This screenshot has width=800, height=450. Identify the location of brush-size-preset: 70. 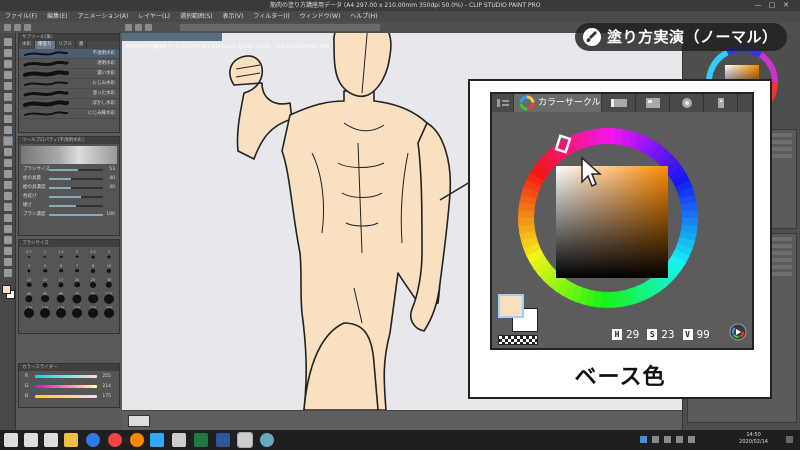
(77, 298).